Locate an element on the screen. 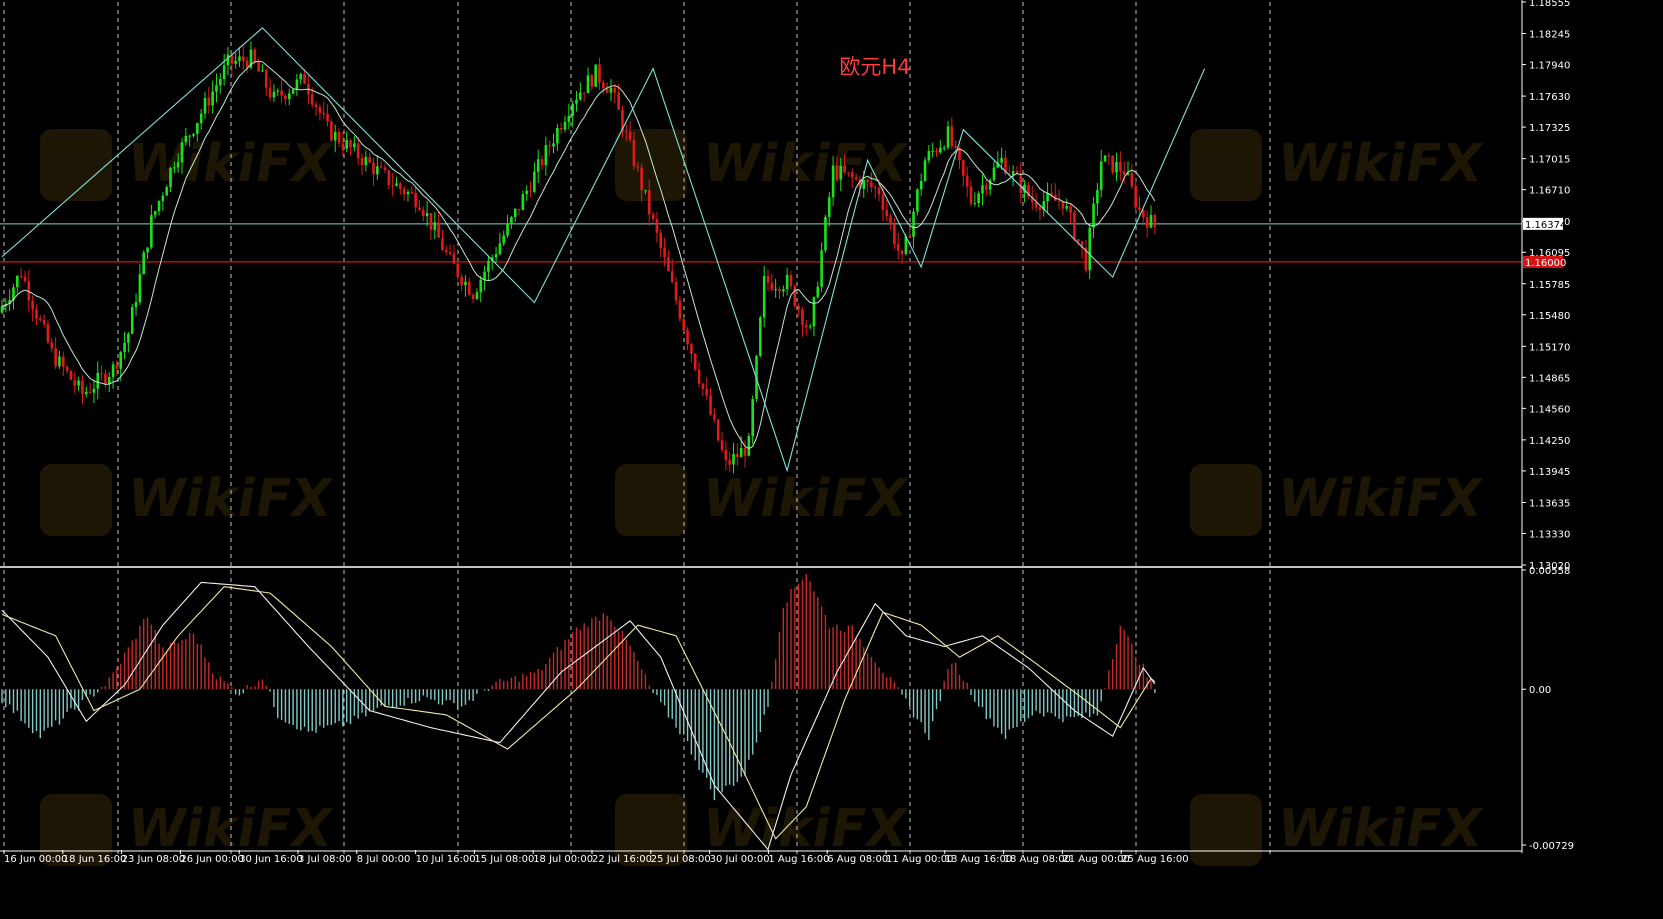  price-tick-label: 1.14560 is located at coordinates (1549, 409).